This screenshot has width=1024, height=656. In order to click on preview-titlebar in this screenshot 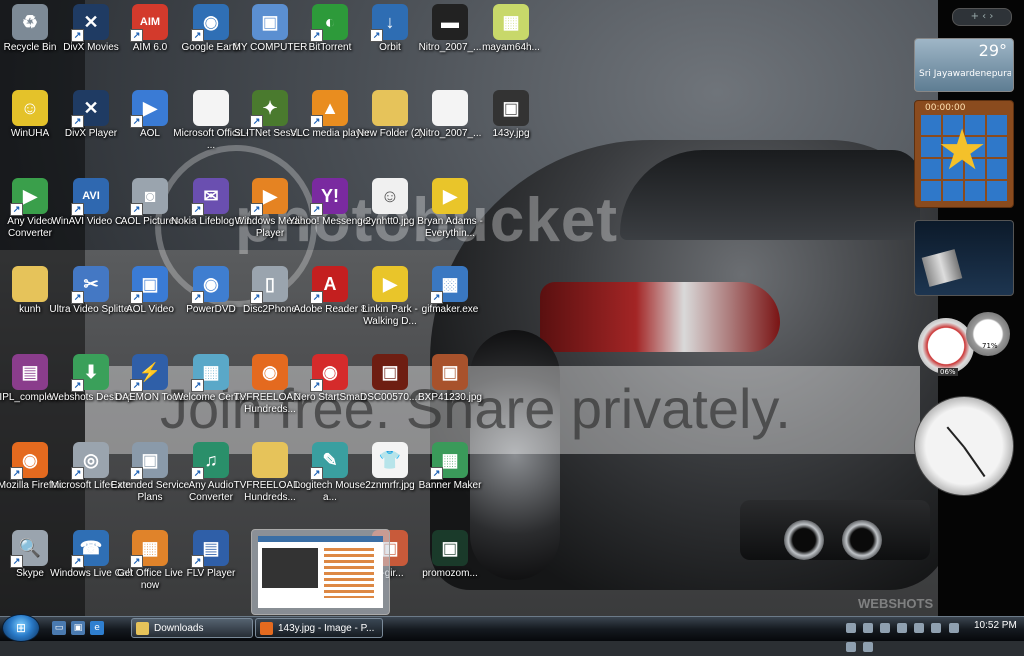, I will do `click(320, 539)`.